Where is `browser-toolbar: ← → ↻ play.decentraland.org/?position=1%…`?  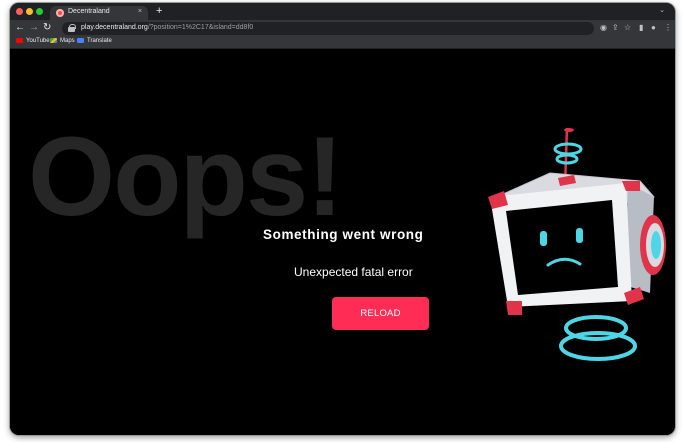 browser-toolbar: ← → ↻ play.decentraland.org/?position=1%… is located at coordinates (342, 28).